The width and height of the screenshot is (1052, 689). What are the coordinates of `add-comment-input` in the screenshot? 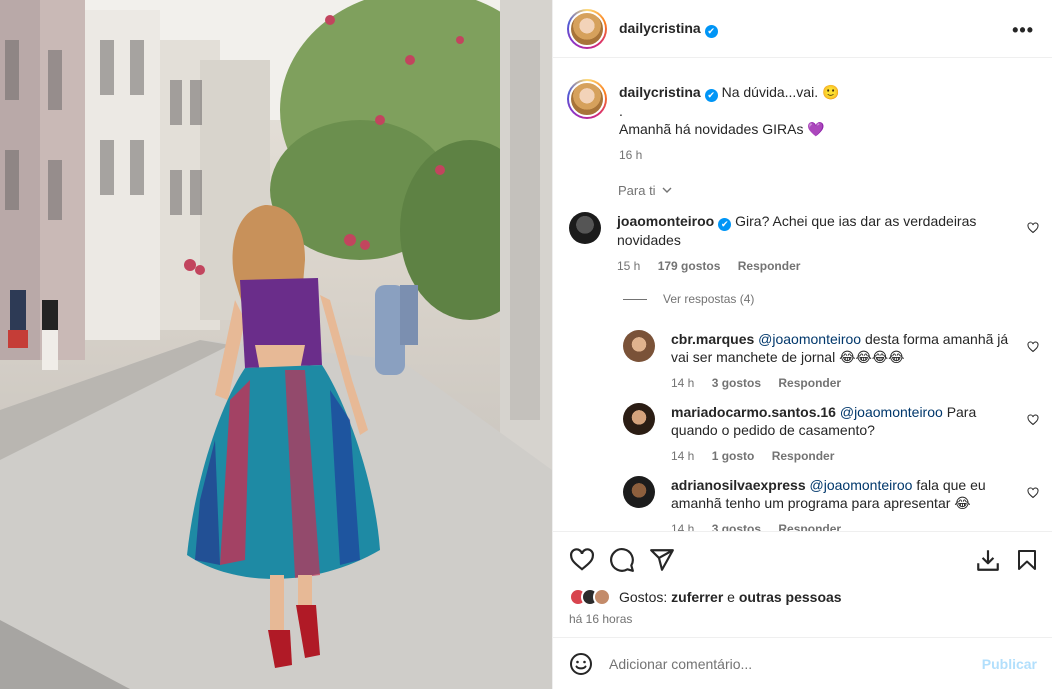 It's located at (784, 663).